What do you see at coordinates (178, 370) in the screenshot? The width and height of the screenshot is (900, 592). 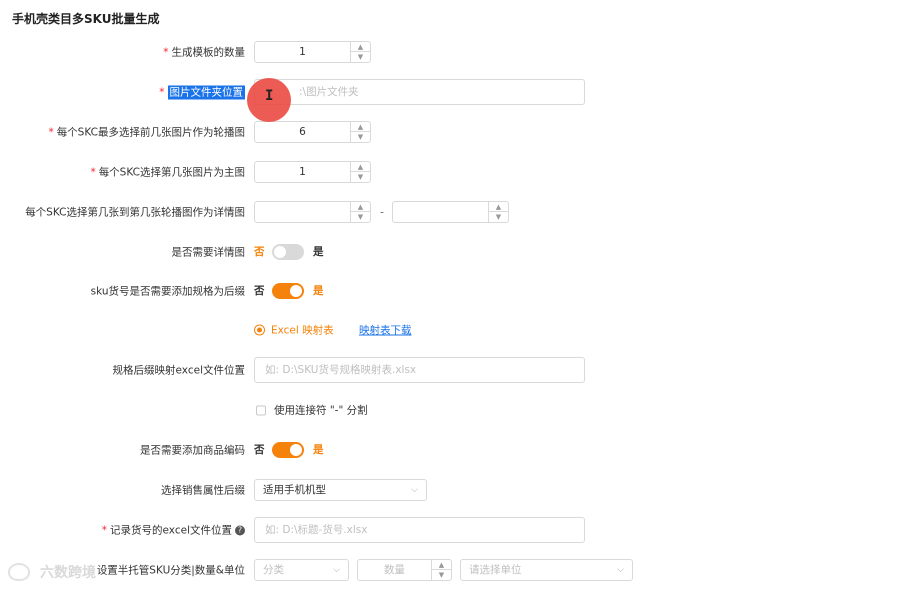 I see `mapping-file-label: 规格后缀映射excel文件位置` at bounding box center [178, 370].